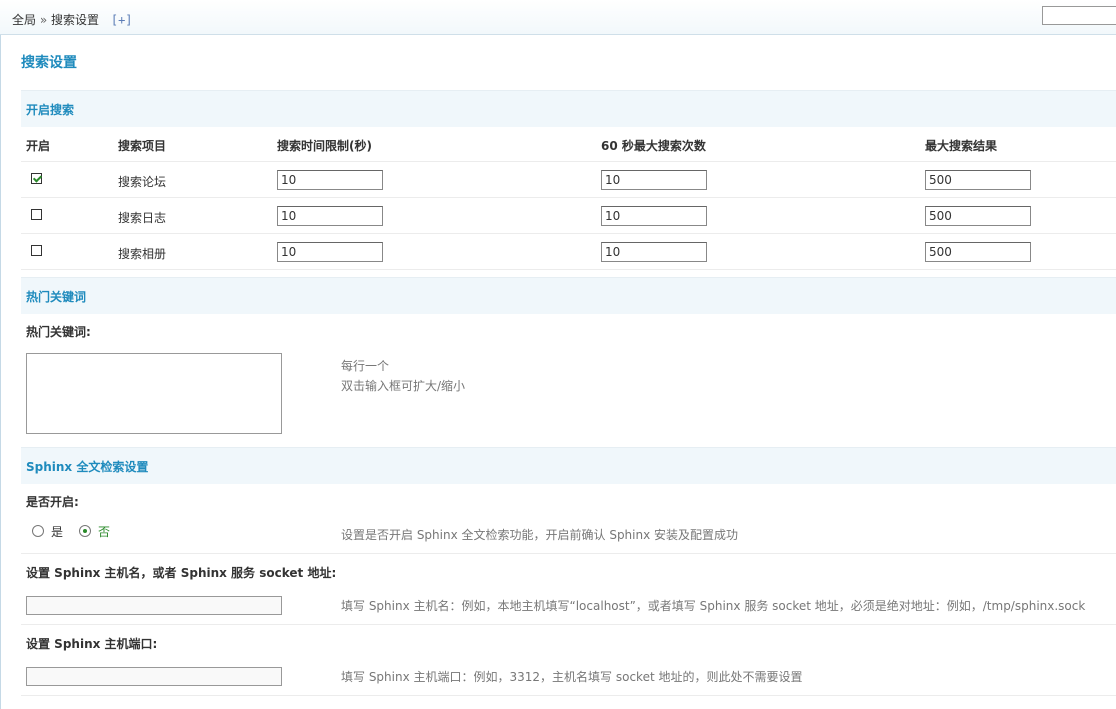 This screenshot has height=709, width=1116. Describe the element at coordinates (1079, 15) in the screenshot. I see `top-search-input` at that location.